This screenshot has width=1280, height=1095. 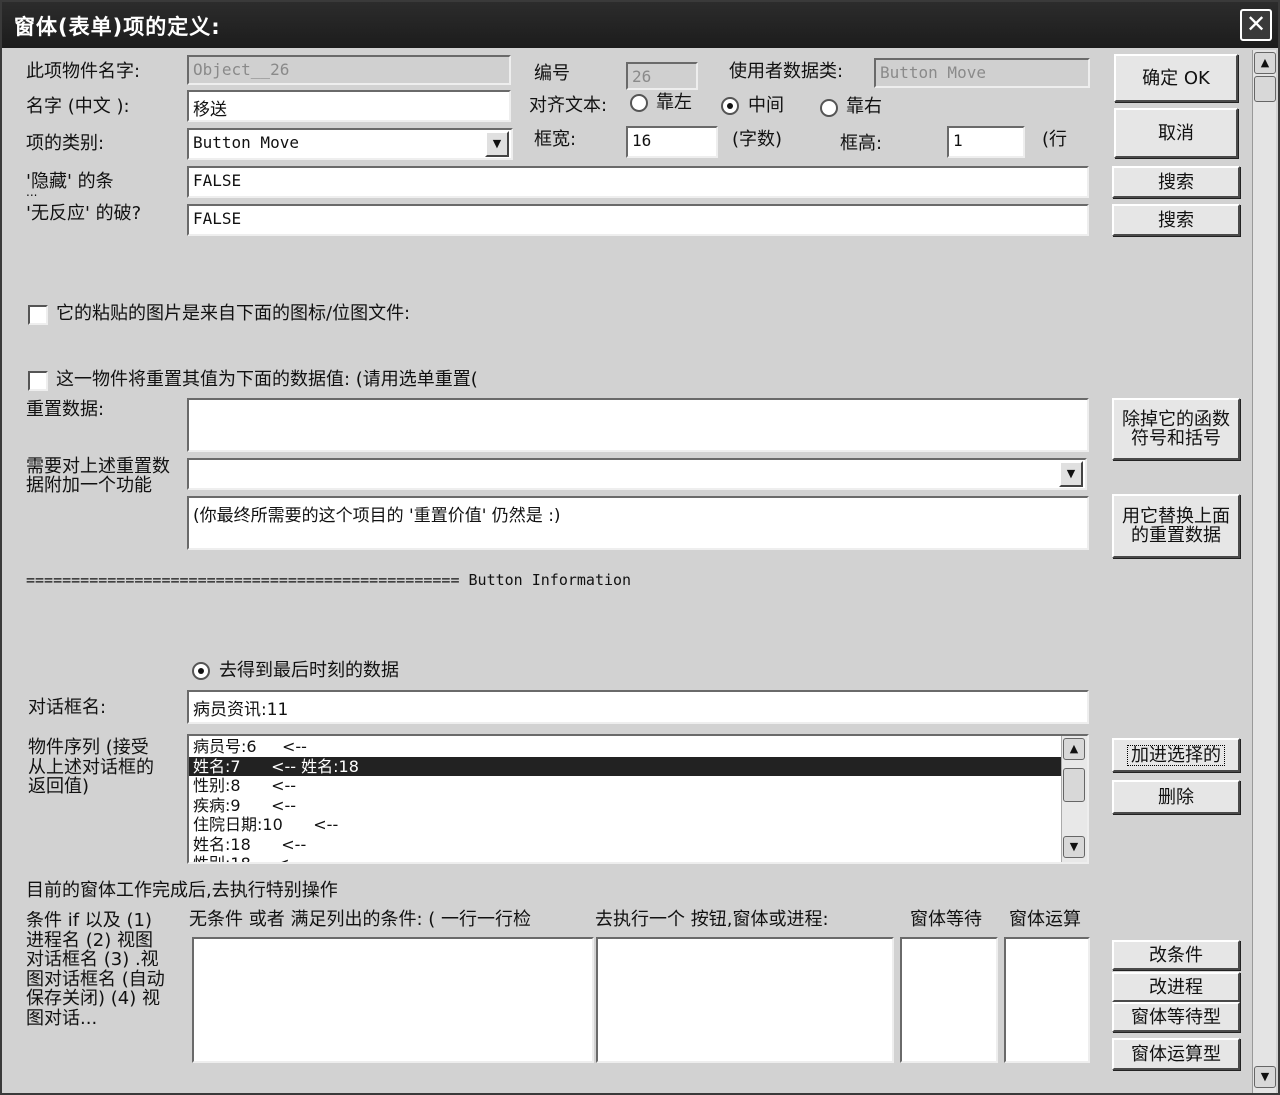 What do you see at coordinates (555, 139) in the screenshot?
I see `box-width-label: 框宽:` at bounding box center [555, 139].